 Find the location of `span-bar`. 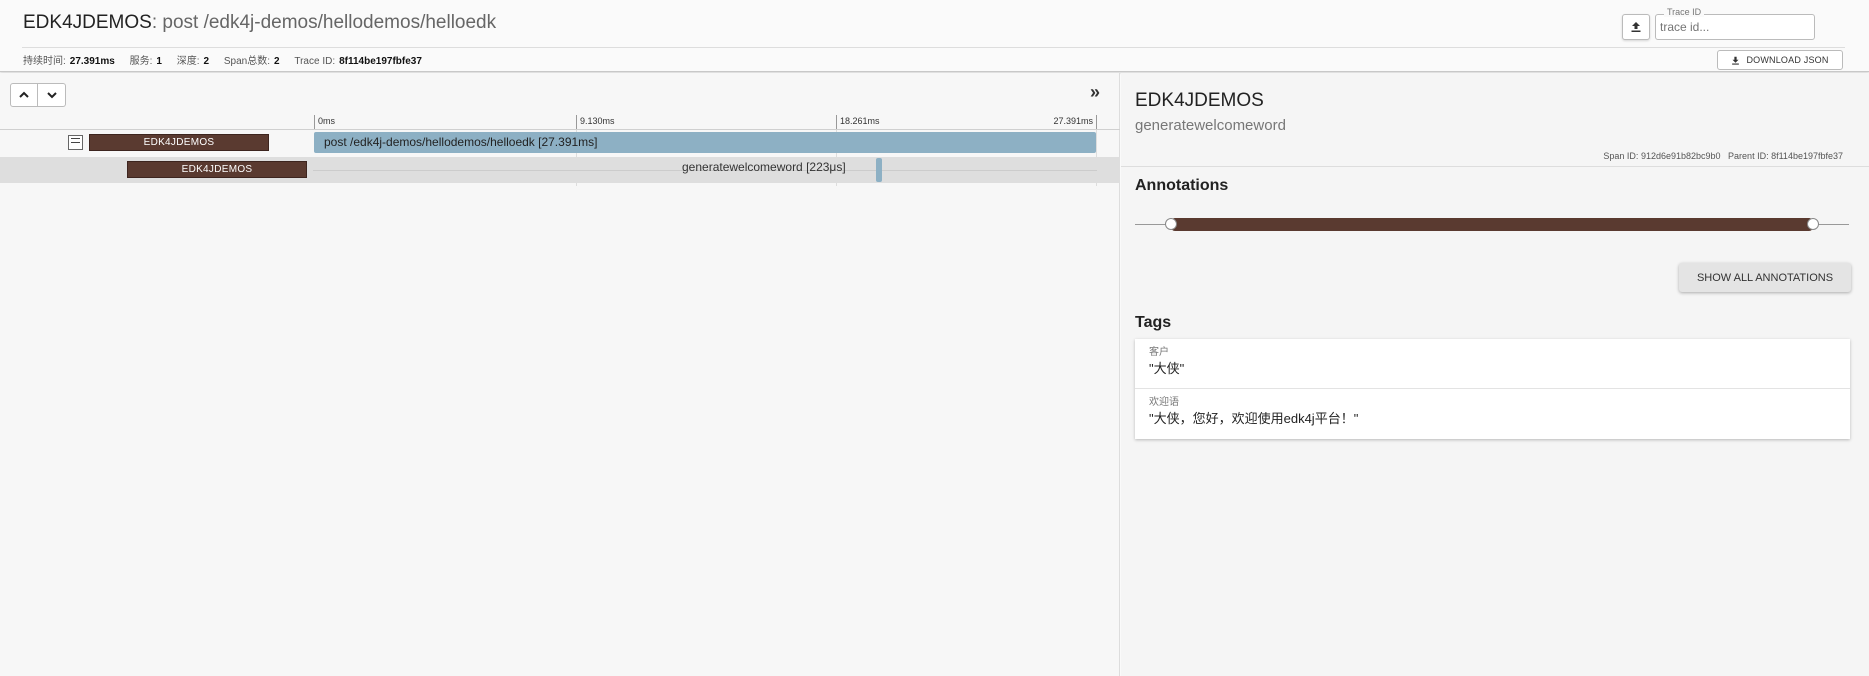

span-bar is located at coordinates (878, 170).